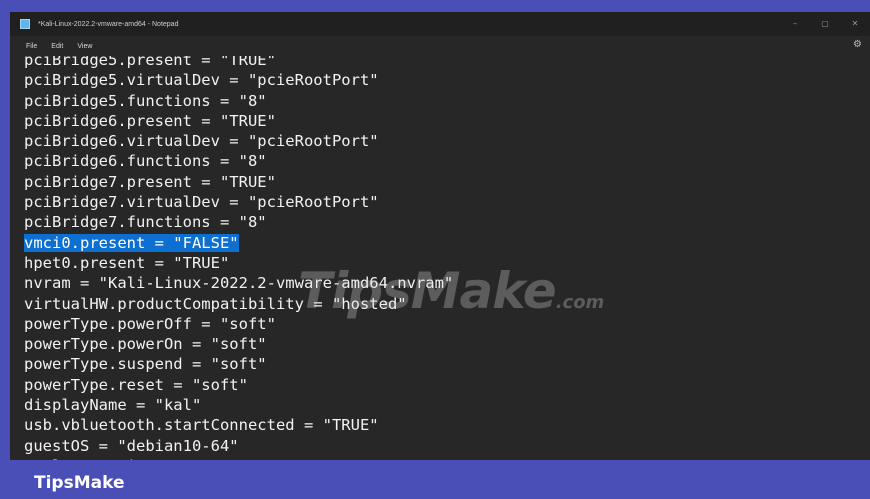 Image resolution: width=870 pixels, height=499 pixels. What do you see at coordinates (201, 80) in the screenshot?
I see `line-text: pciBridge5.virtualDev = "pcieRootPort"` at bounding box center [201, 80].